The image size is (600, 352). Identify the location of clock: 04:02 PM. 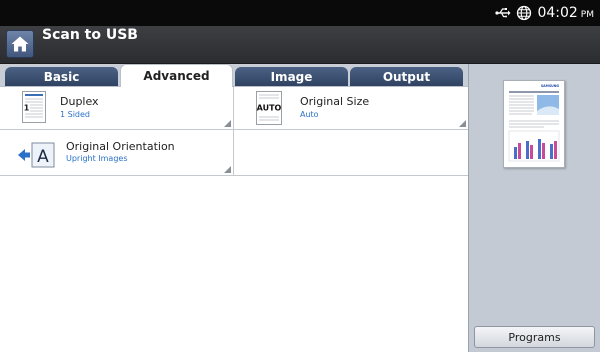
(565, 13).